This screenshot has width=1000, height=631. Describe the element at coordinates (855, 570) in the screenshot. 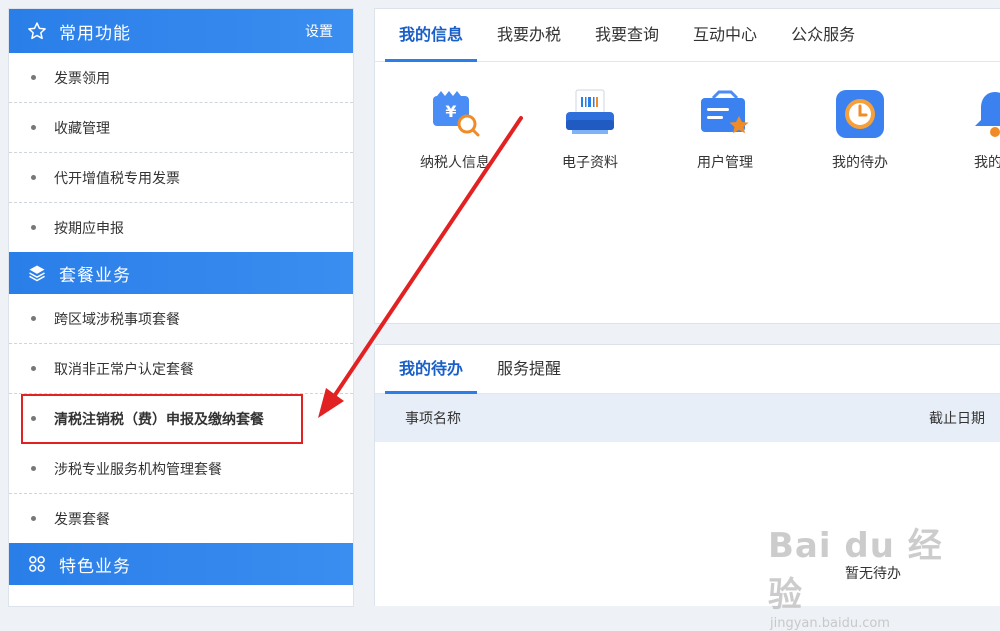

I see `watermark-brand: Bai du 经验` at that location.